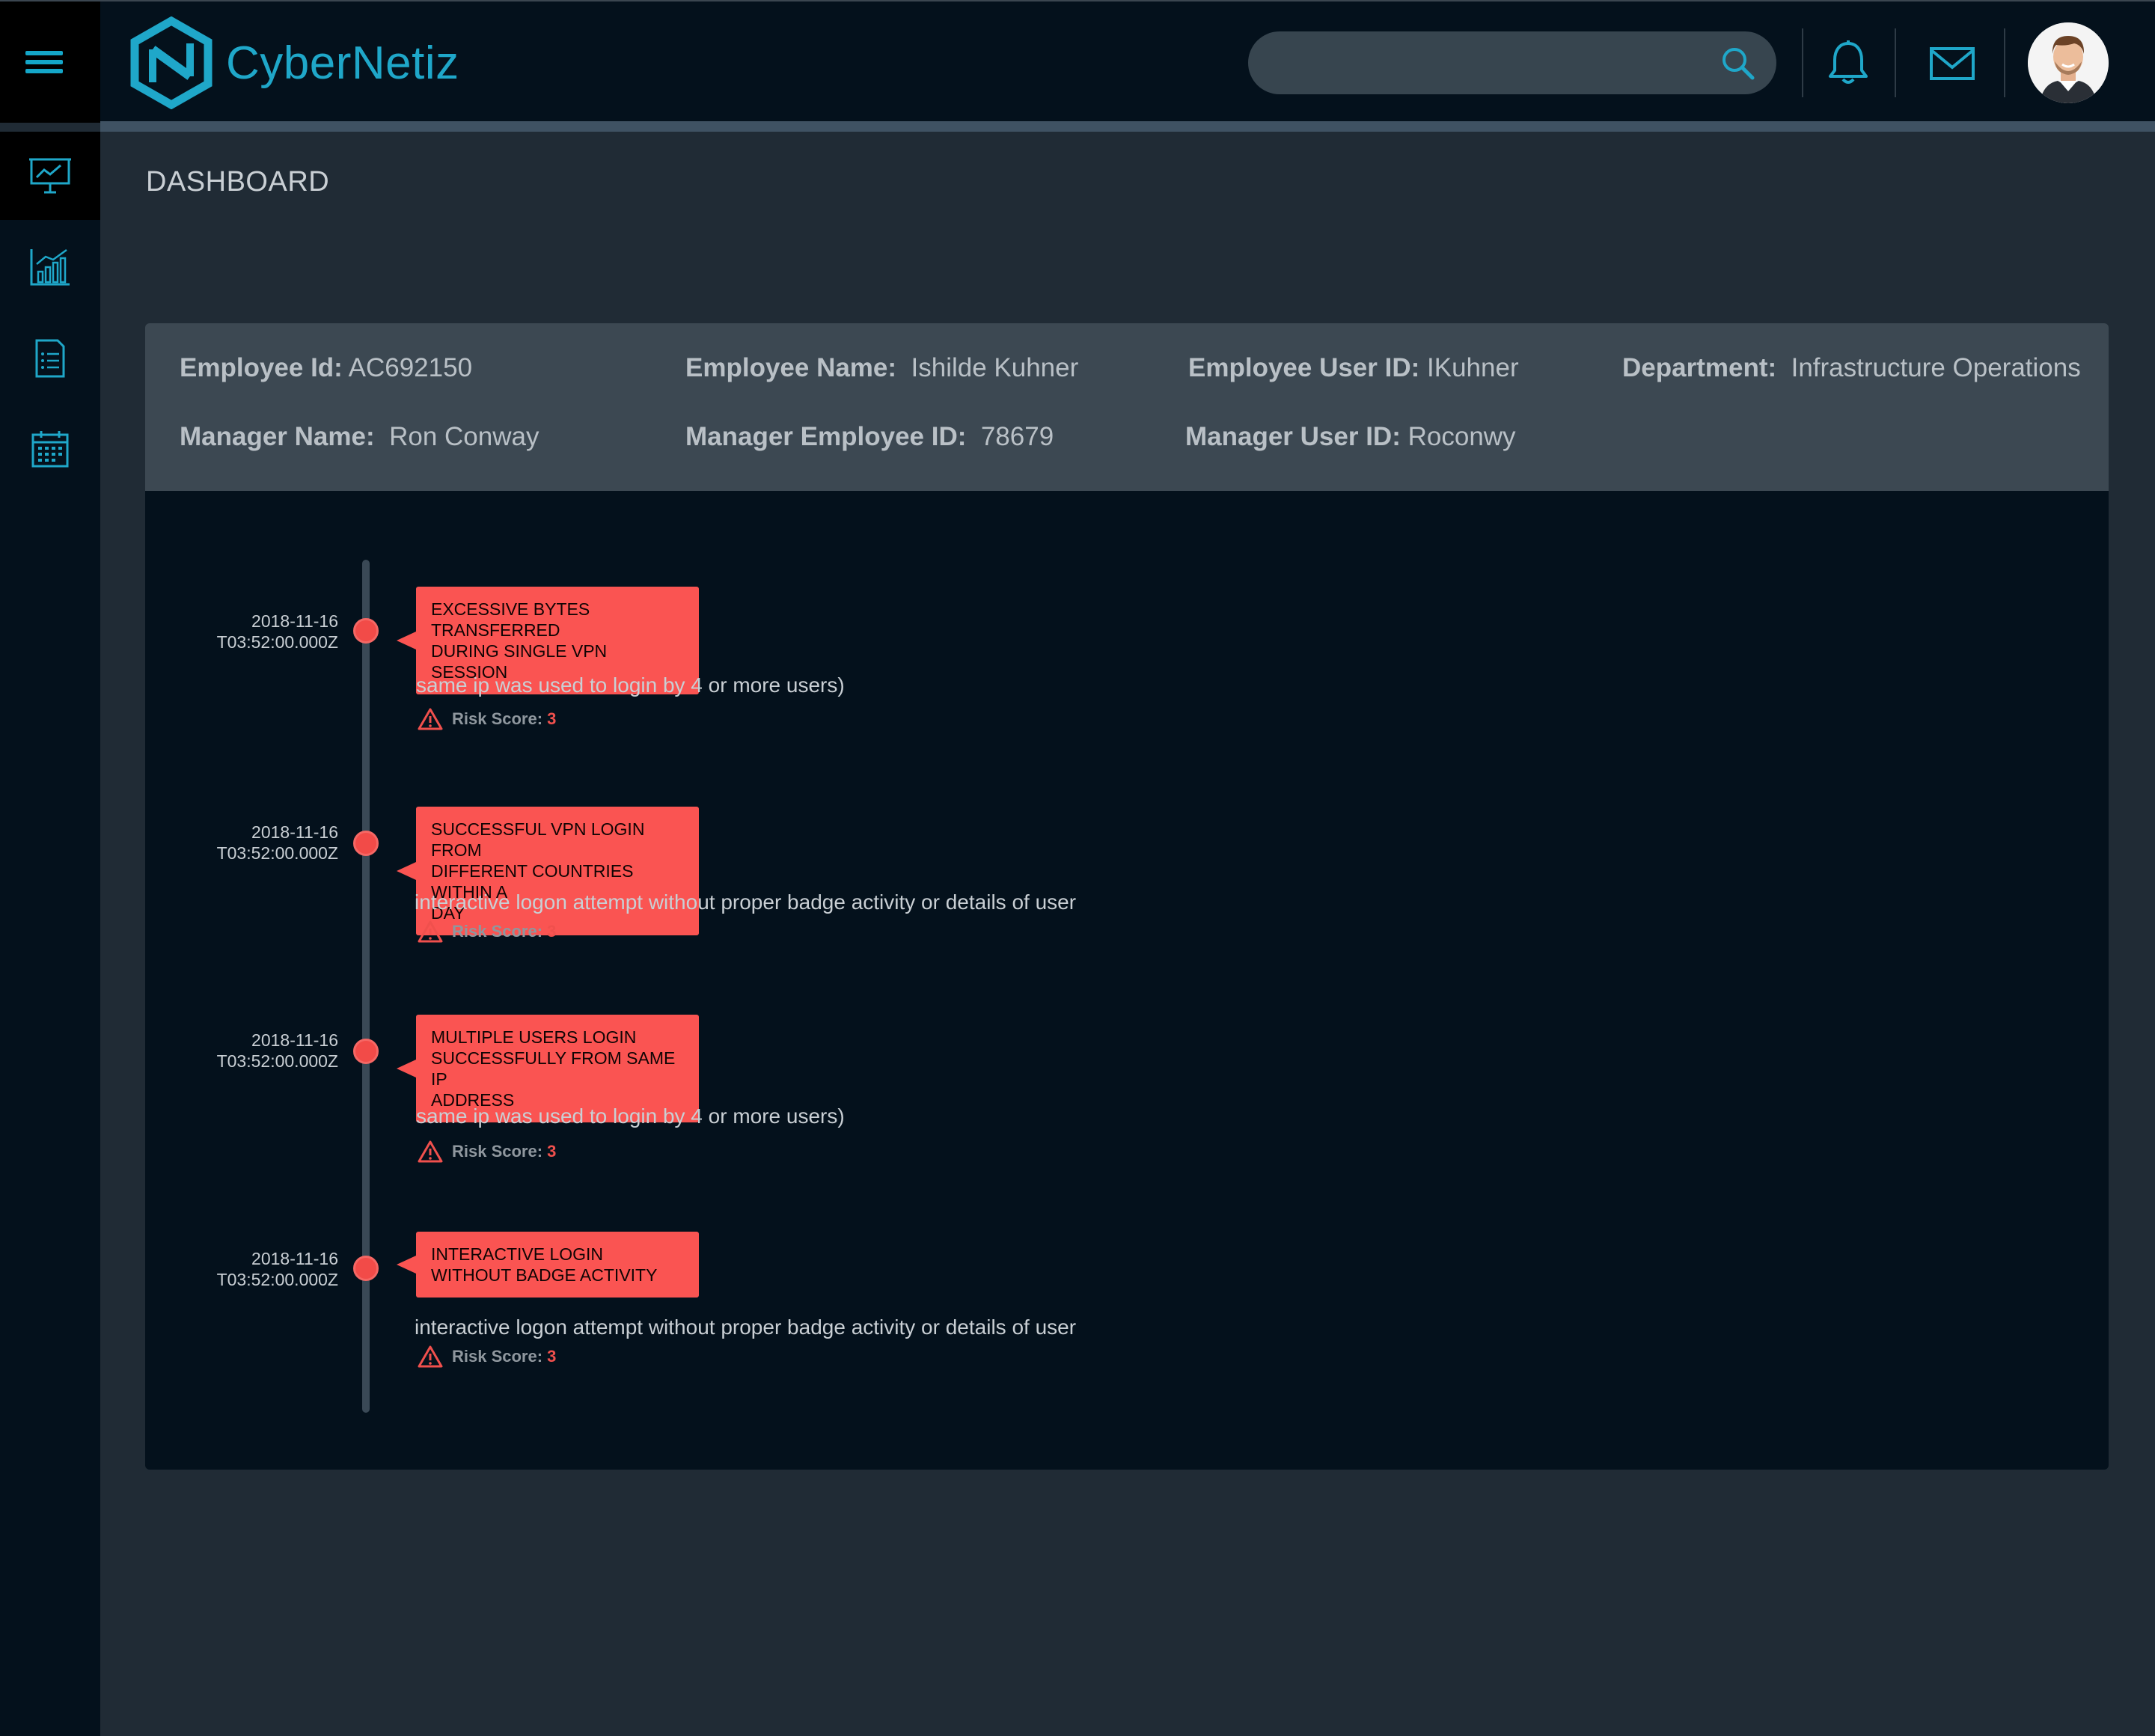 The image size is (2155, 1736). I want to click on brand-logo: CyberNetiz, so click(294, 63).